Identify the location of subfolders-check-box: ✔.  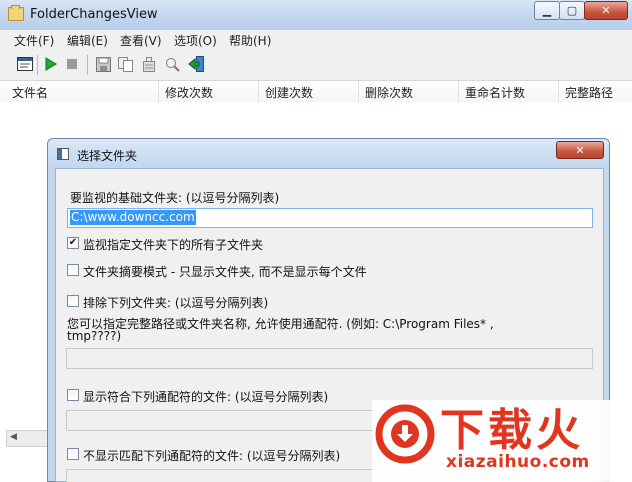
(73, 243).